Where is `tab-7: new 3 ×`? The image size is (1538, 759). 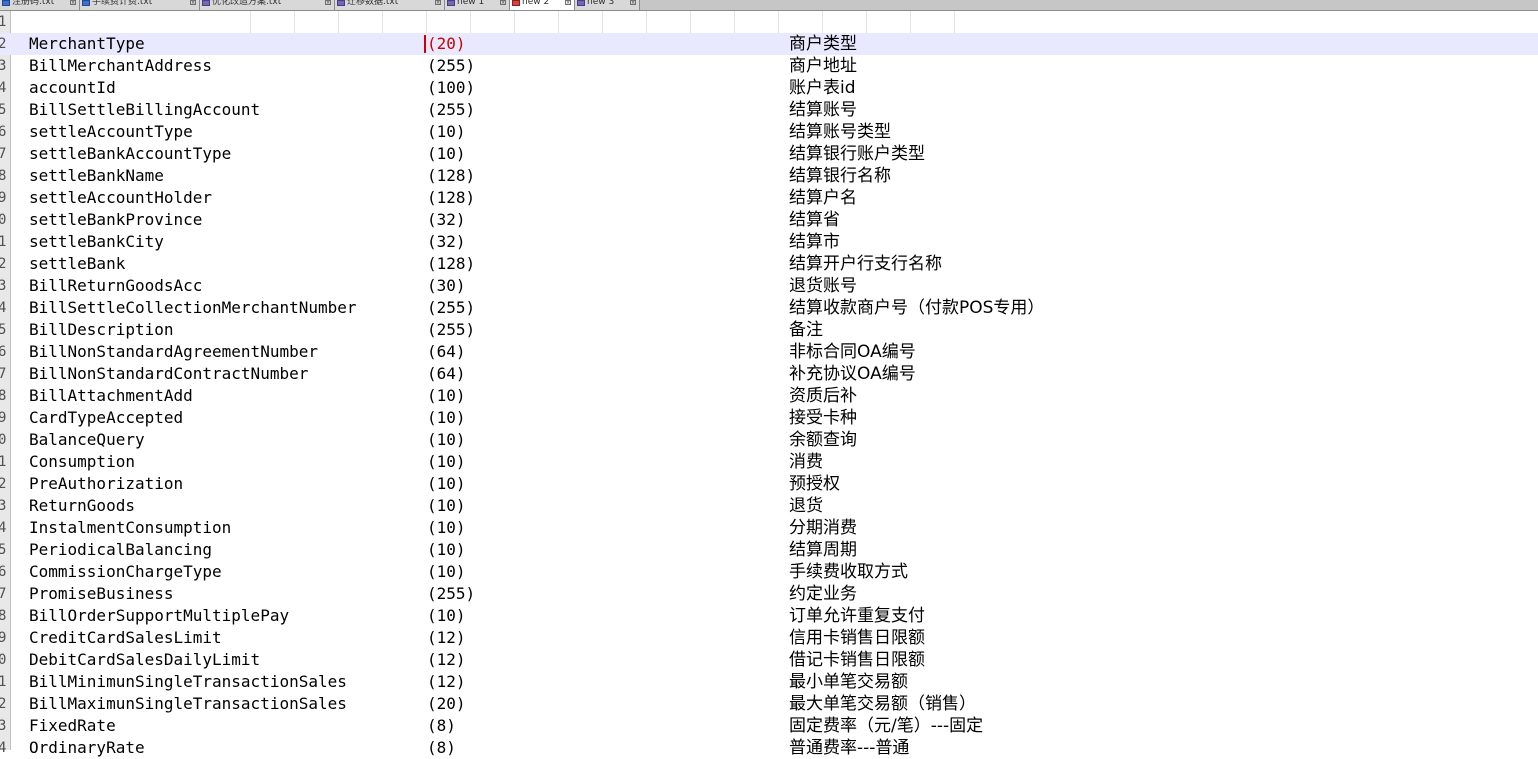
tab-7: new 3 × is located at coordinates (607, 5).